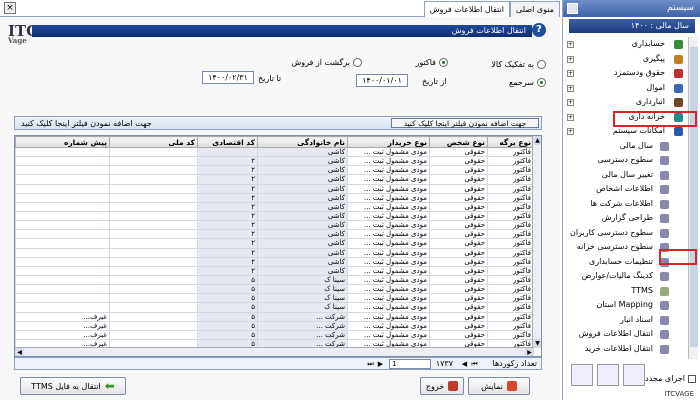 The height and width of the screenshot is (400, 700). I want to click on scroll-down-icon: ▼, so click(537, 343).